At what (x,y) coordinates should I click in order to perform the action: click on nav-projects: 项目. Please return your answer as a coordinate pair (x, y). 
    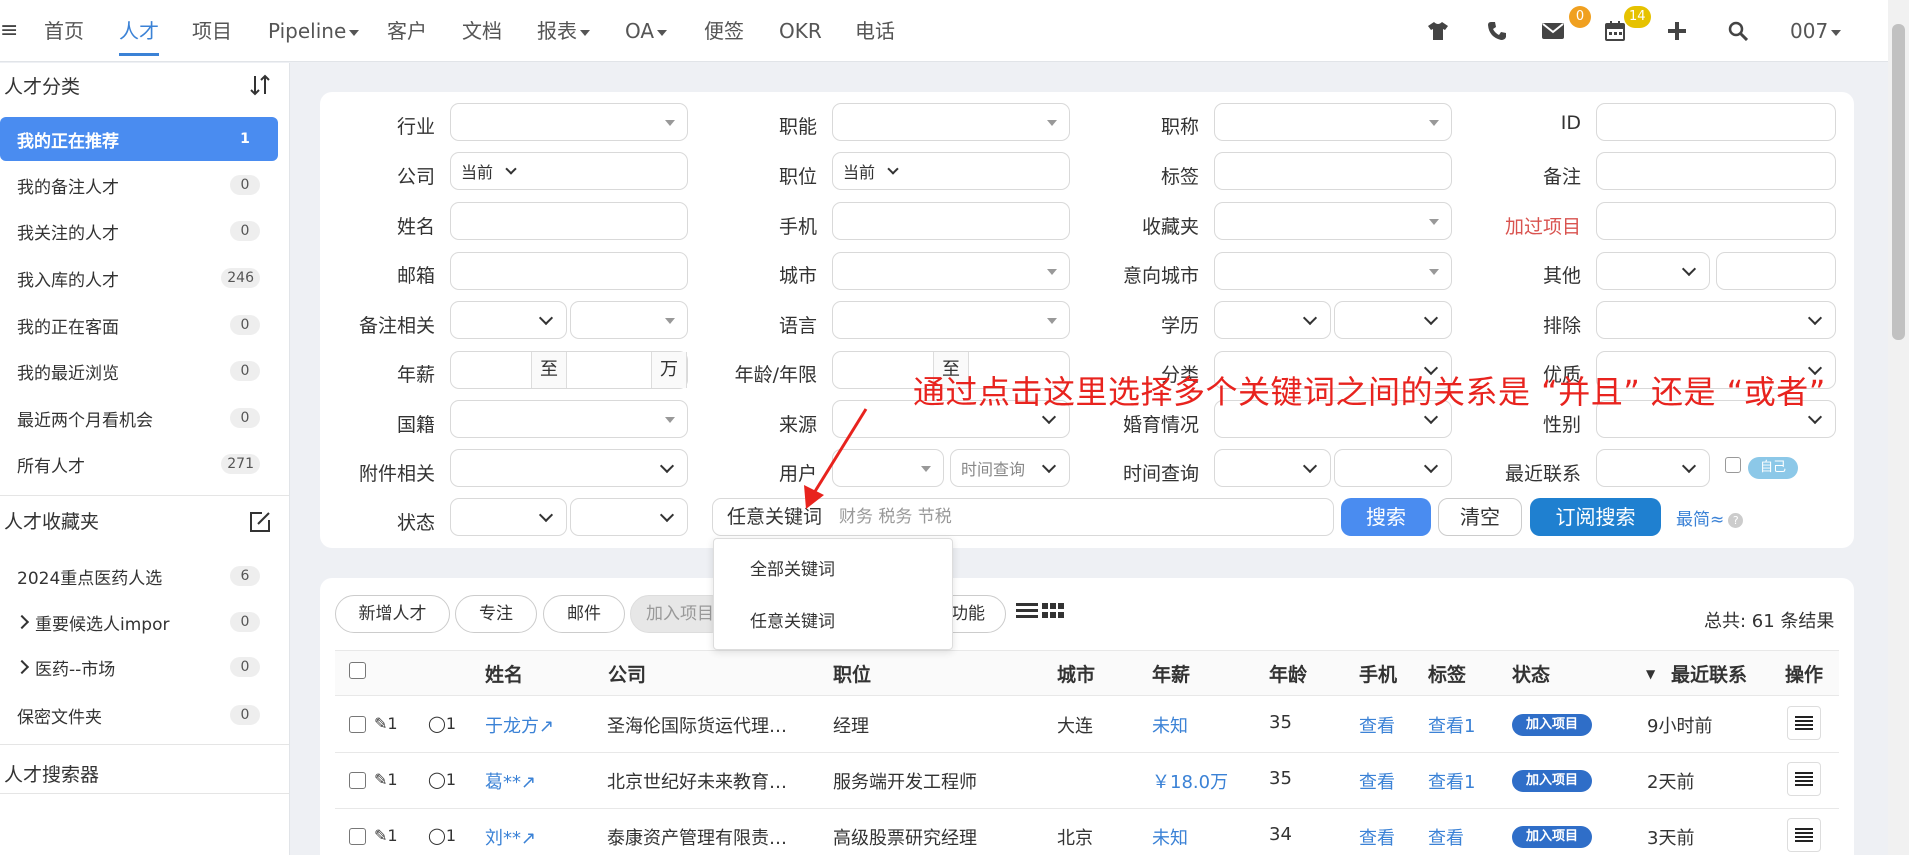
    Looking at the image, I should click on (212, 31).